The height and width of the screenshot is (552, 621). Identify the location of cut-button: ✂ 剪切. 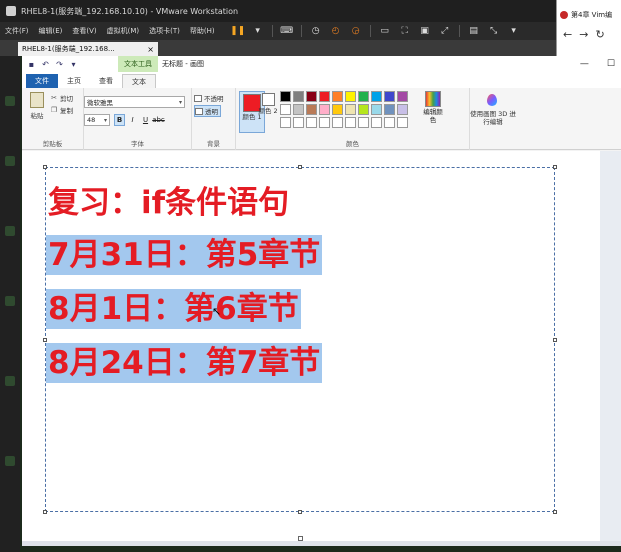
(61, 98).